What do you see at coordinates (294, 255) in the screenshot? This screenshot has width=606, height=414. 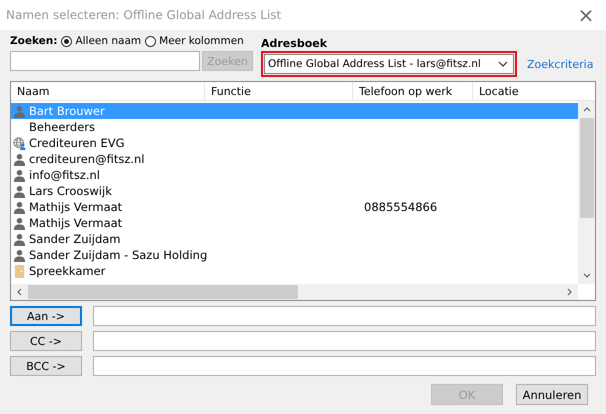 I see `contact-row: Sander Zuijdam - Sazu Holding` at bounding box center [294, 255].